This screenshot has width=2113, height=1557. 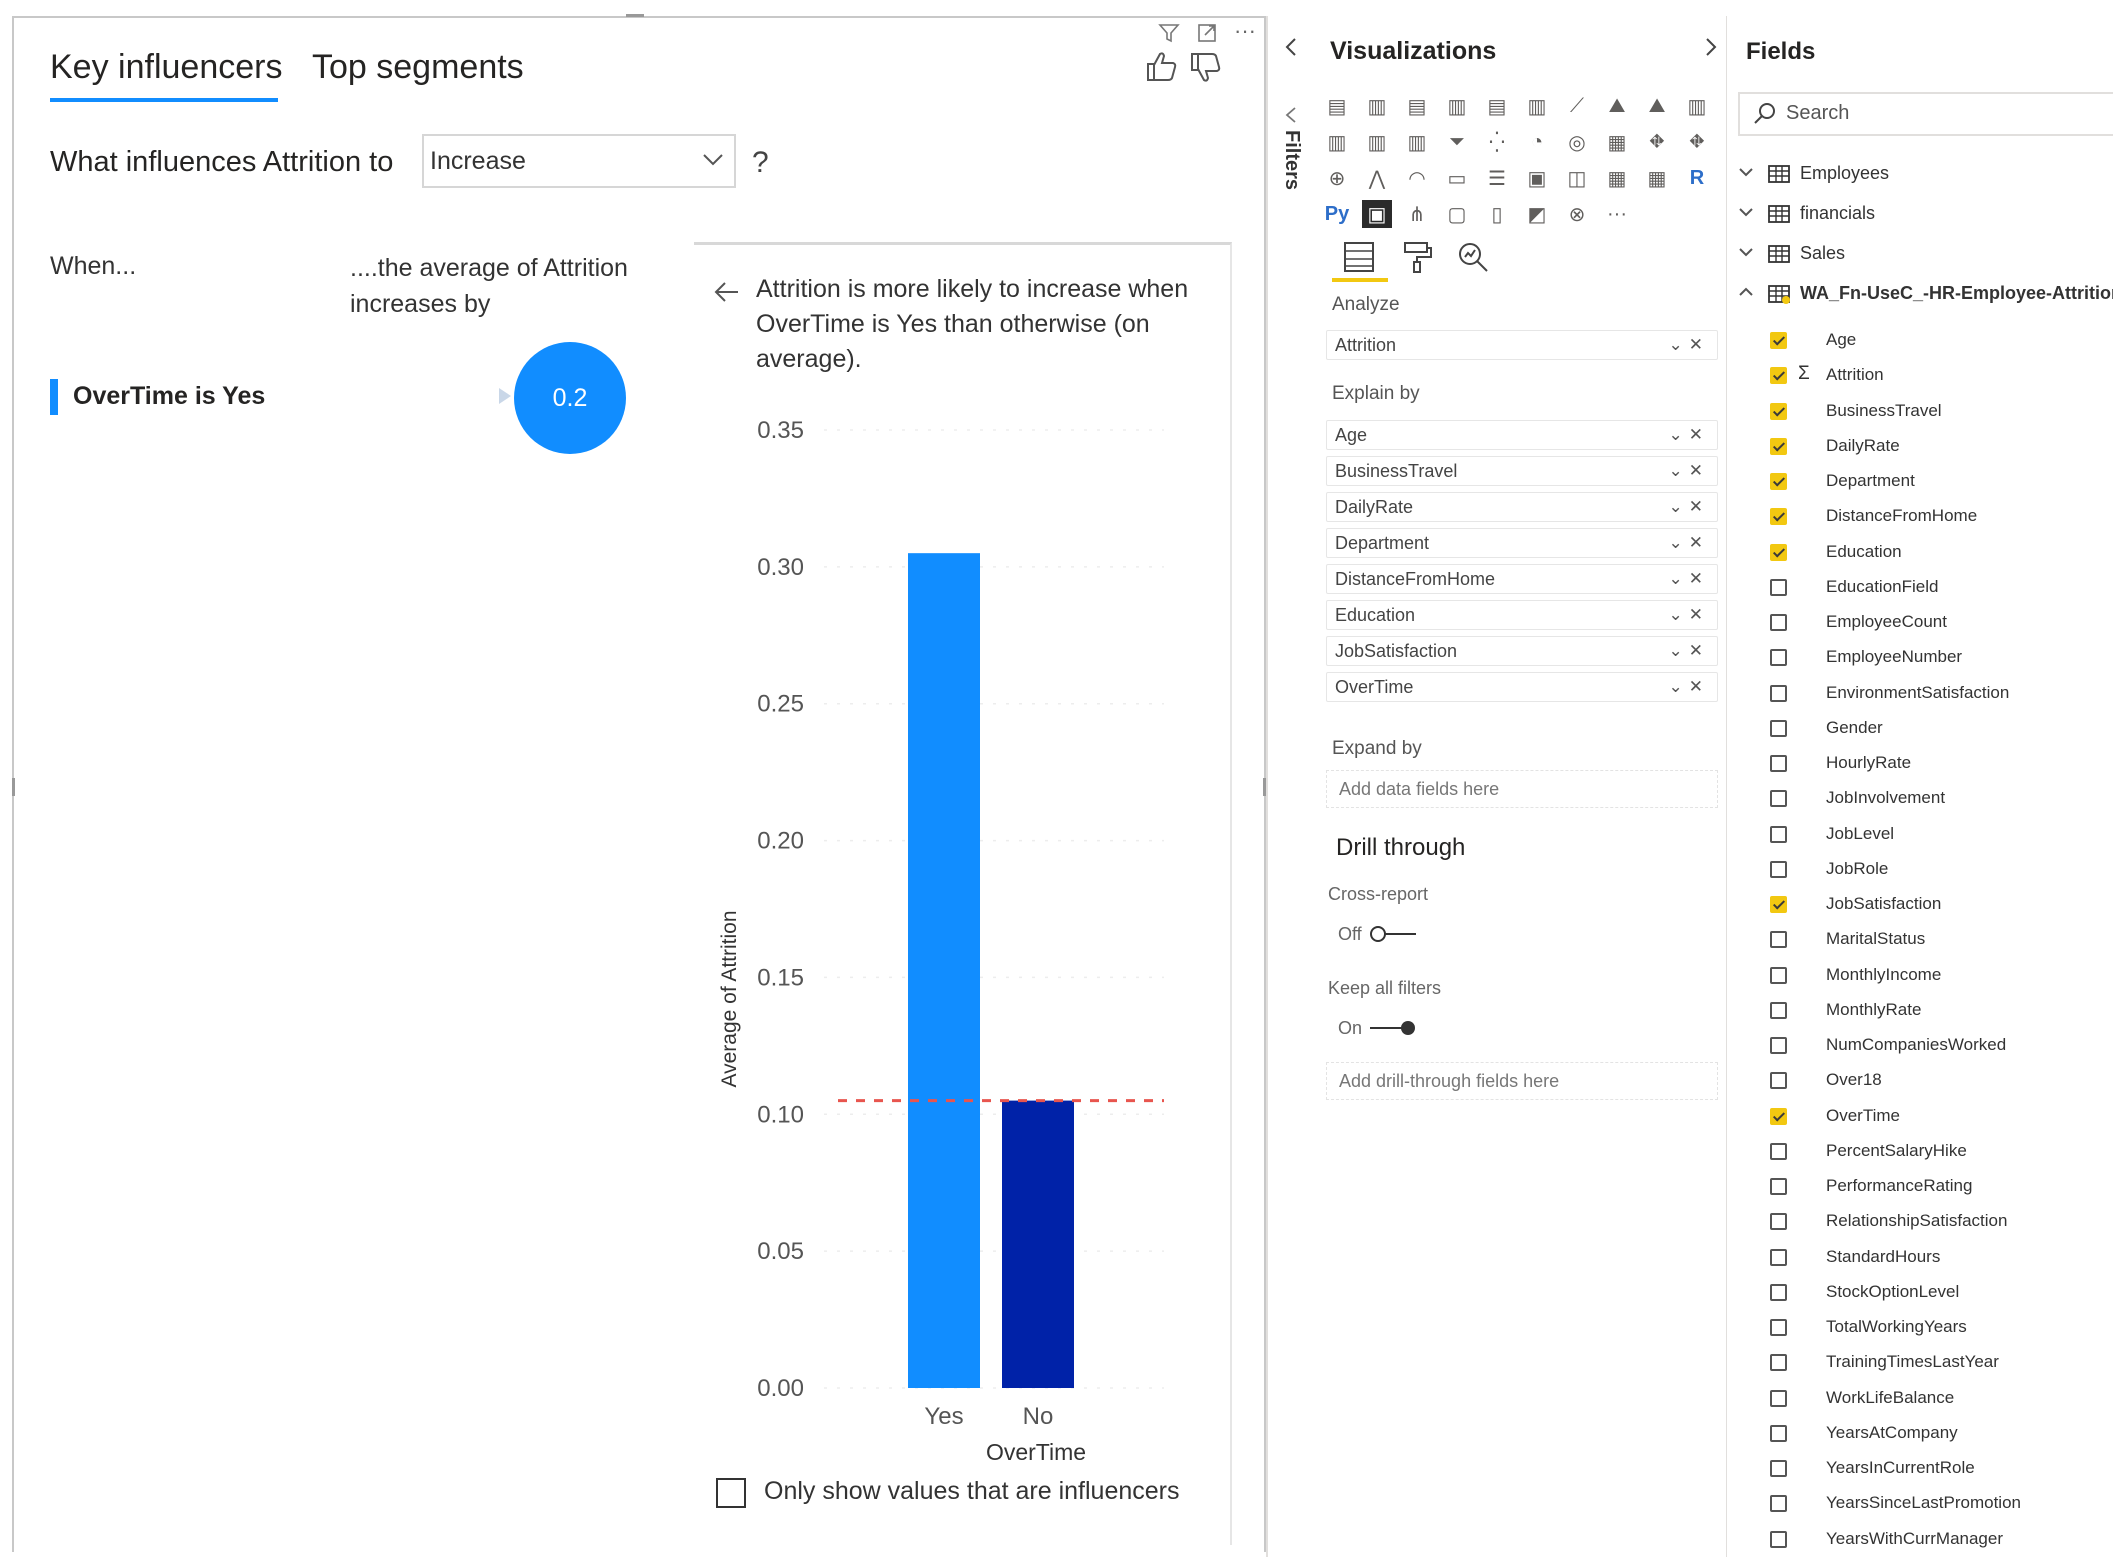 What do you see at coordinates (1337, 214) in the screenshot?
I see `python-visual-icon: Py` at bounding box center [1337, 214].